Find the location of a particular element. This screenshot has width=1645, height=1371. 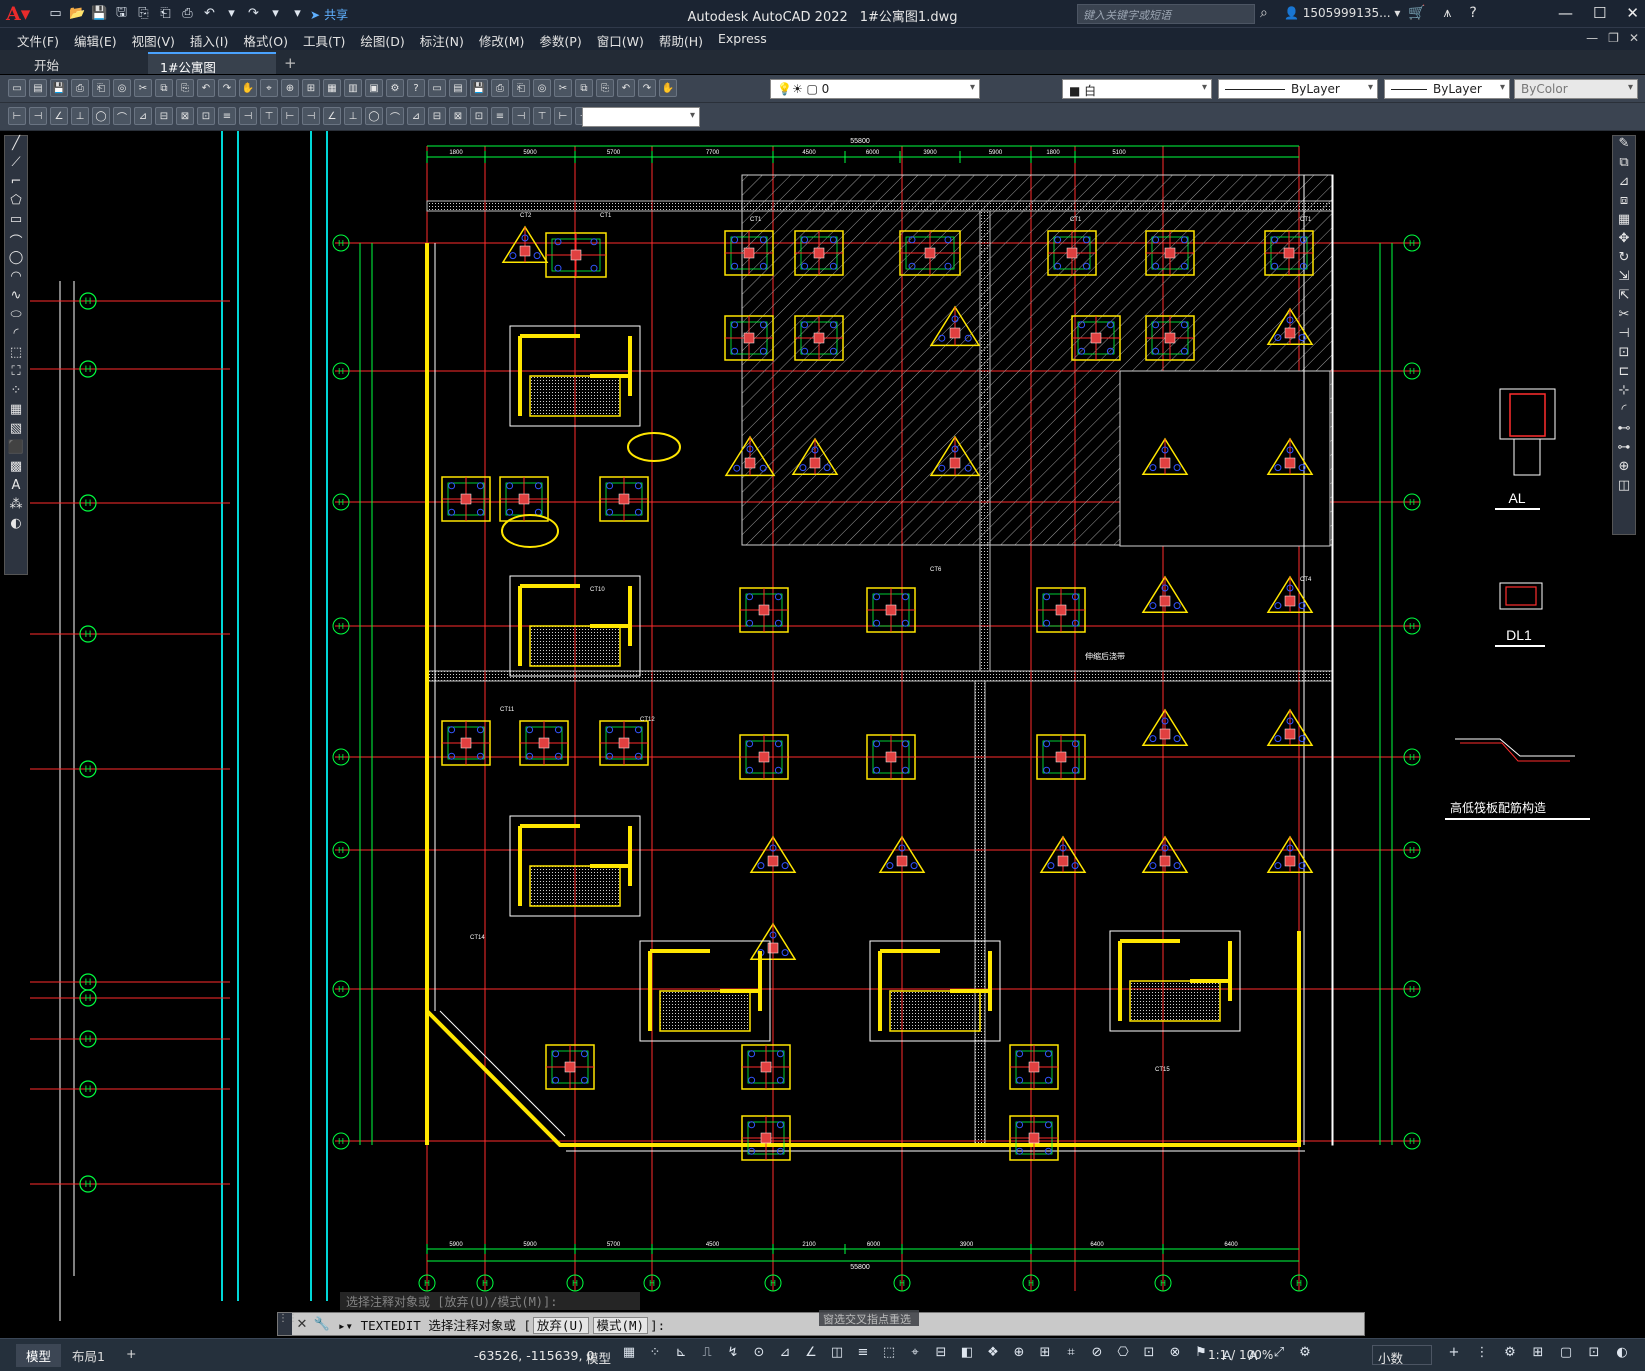

draw-16-icon: ▧ is located at coordinates (16, 430).